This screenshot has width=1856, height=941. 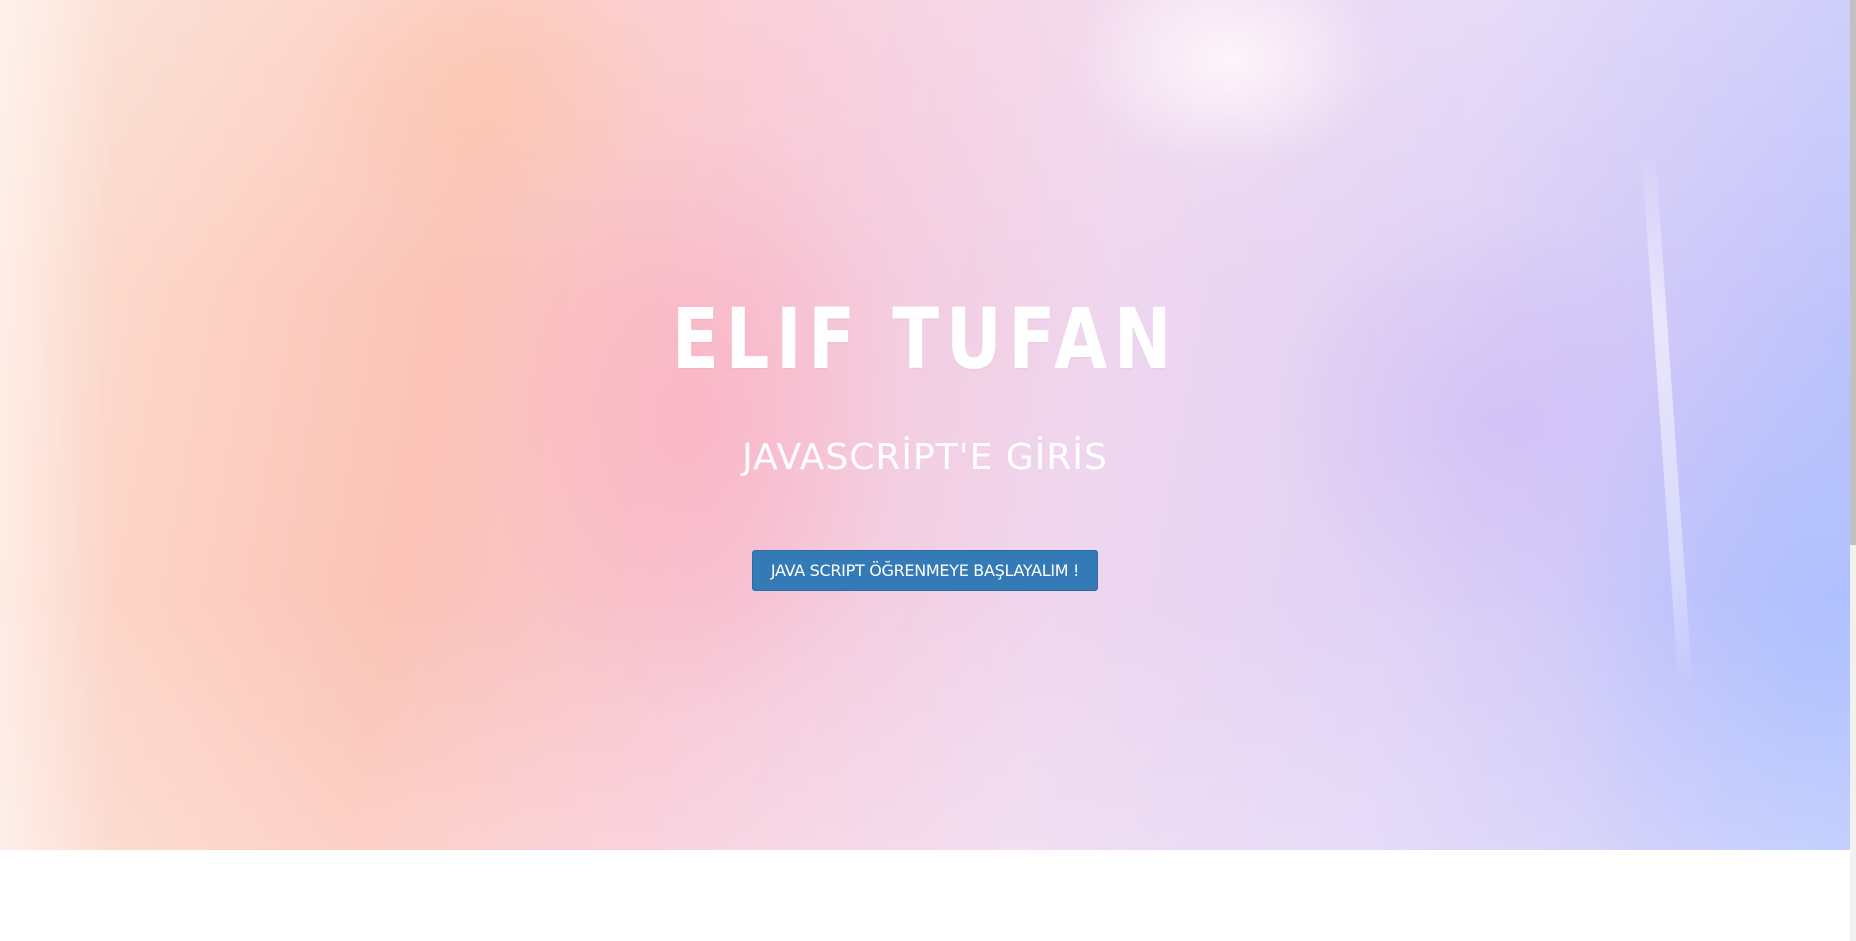 What do you see at coordinates (925, 570) in the screenshot?
I see `start-learning-button: JAVA SCRIPT ÖĞRENMEYE BAŞLAYALIM !` at bounding box center [925, 570].